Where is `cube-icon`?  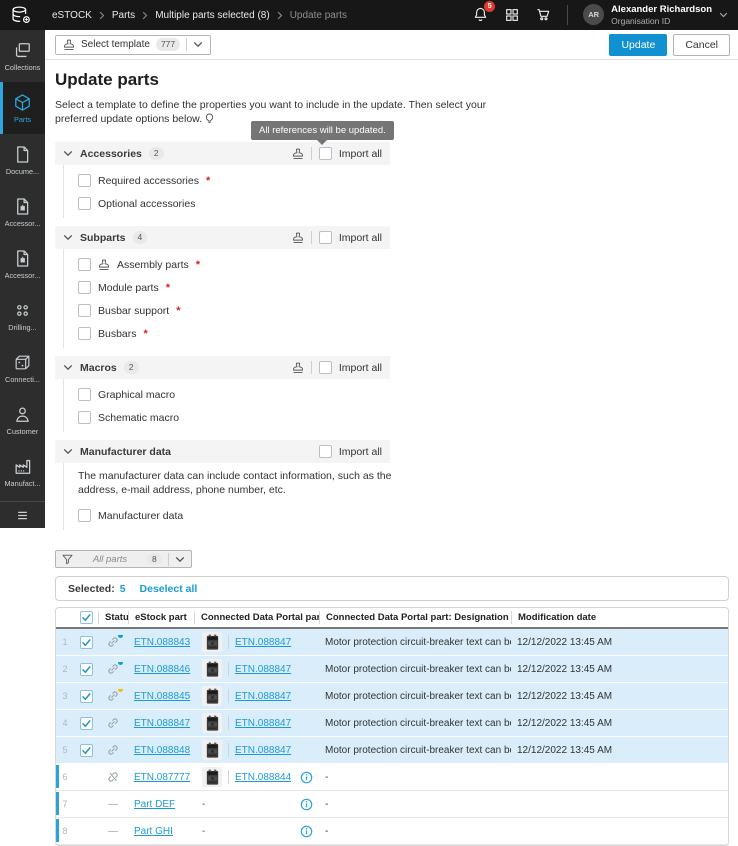 cube-icon is located at coordinates (22, 102).